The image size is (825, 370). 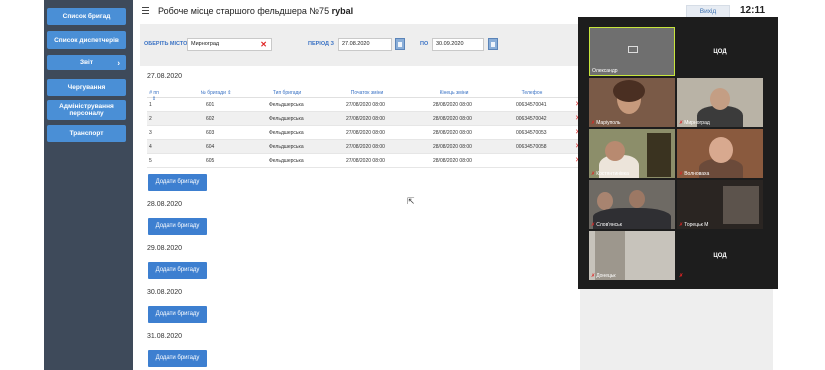 What do you see at coordinates (720, 153) in the screenshot?
I see `video-tile: ✗Волноваха` at bounding box center [720, 153].